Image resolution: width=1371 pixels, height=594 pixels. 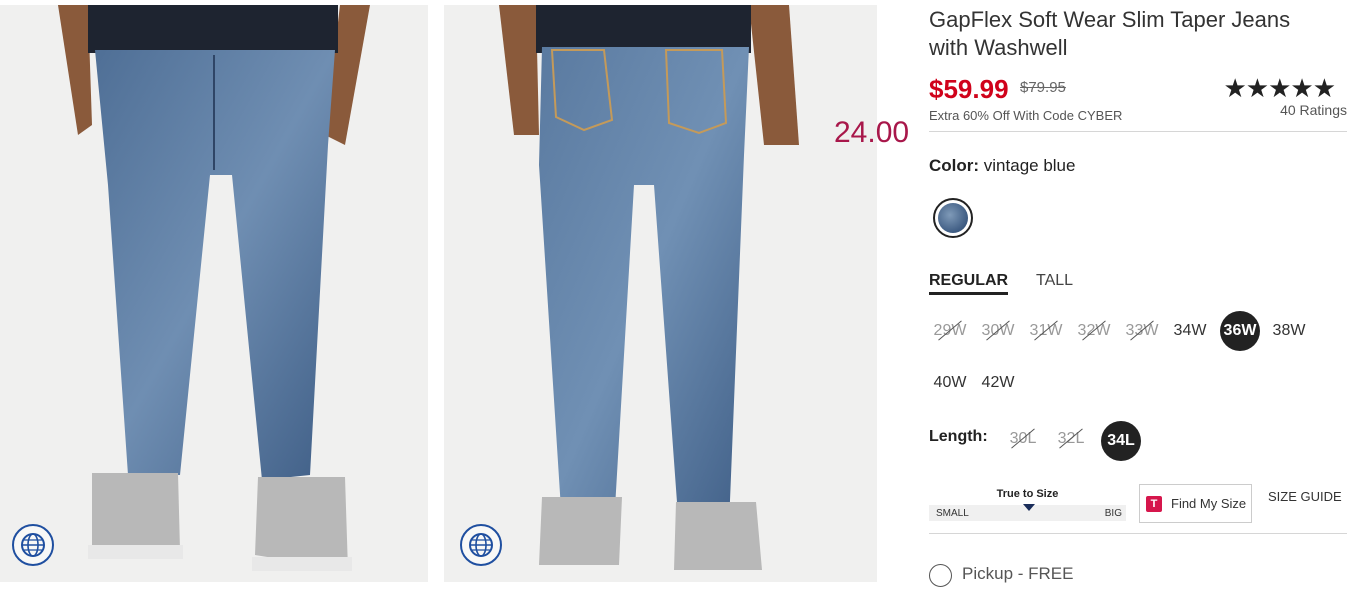 What do you see at coordinates (1305, 496) in the screenshot?
I see `size-guide-link: SIZE GUIDE` at bounding box center [1305, 496].